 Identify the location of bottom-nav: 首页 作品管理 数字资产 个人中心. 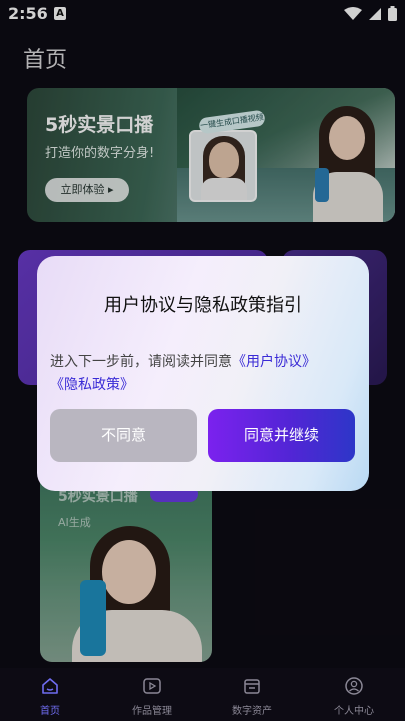
(202, 694).